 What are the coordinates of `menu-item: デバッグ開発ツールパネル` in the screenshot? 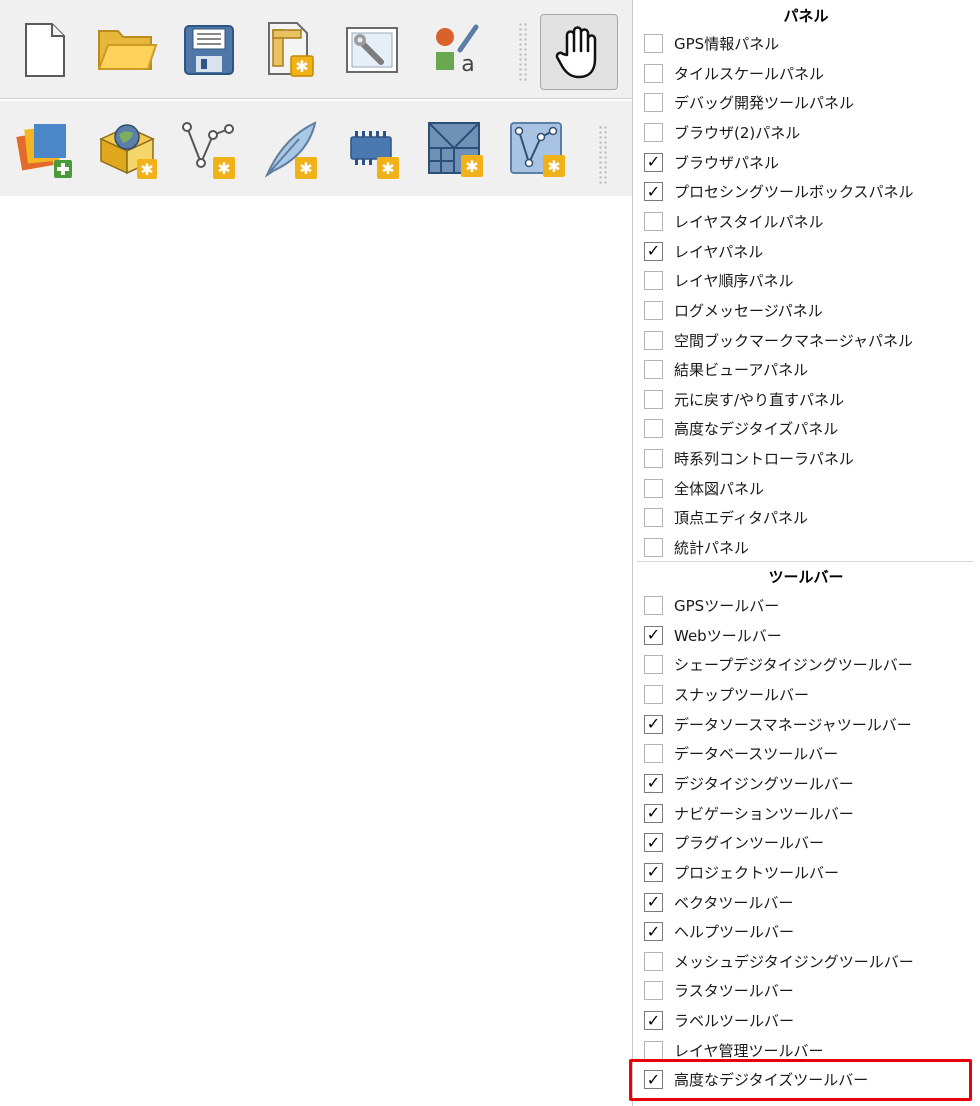 It's located at (806, 102).